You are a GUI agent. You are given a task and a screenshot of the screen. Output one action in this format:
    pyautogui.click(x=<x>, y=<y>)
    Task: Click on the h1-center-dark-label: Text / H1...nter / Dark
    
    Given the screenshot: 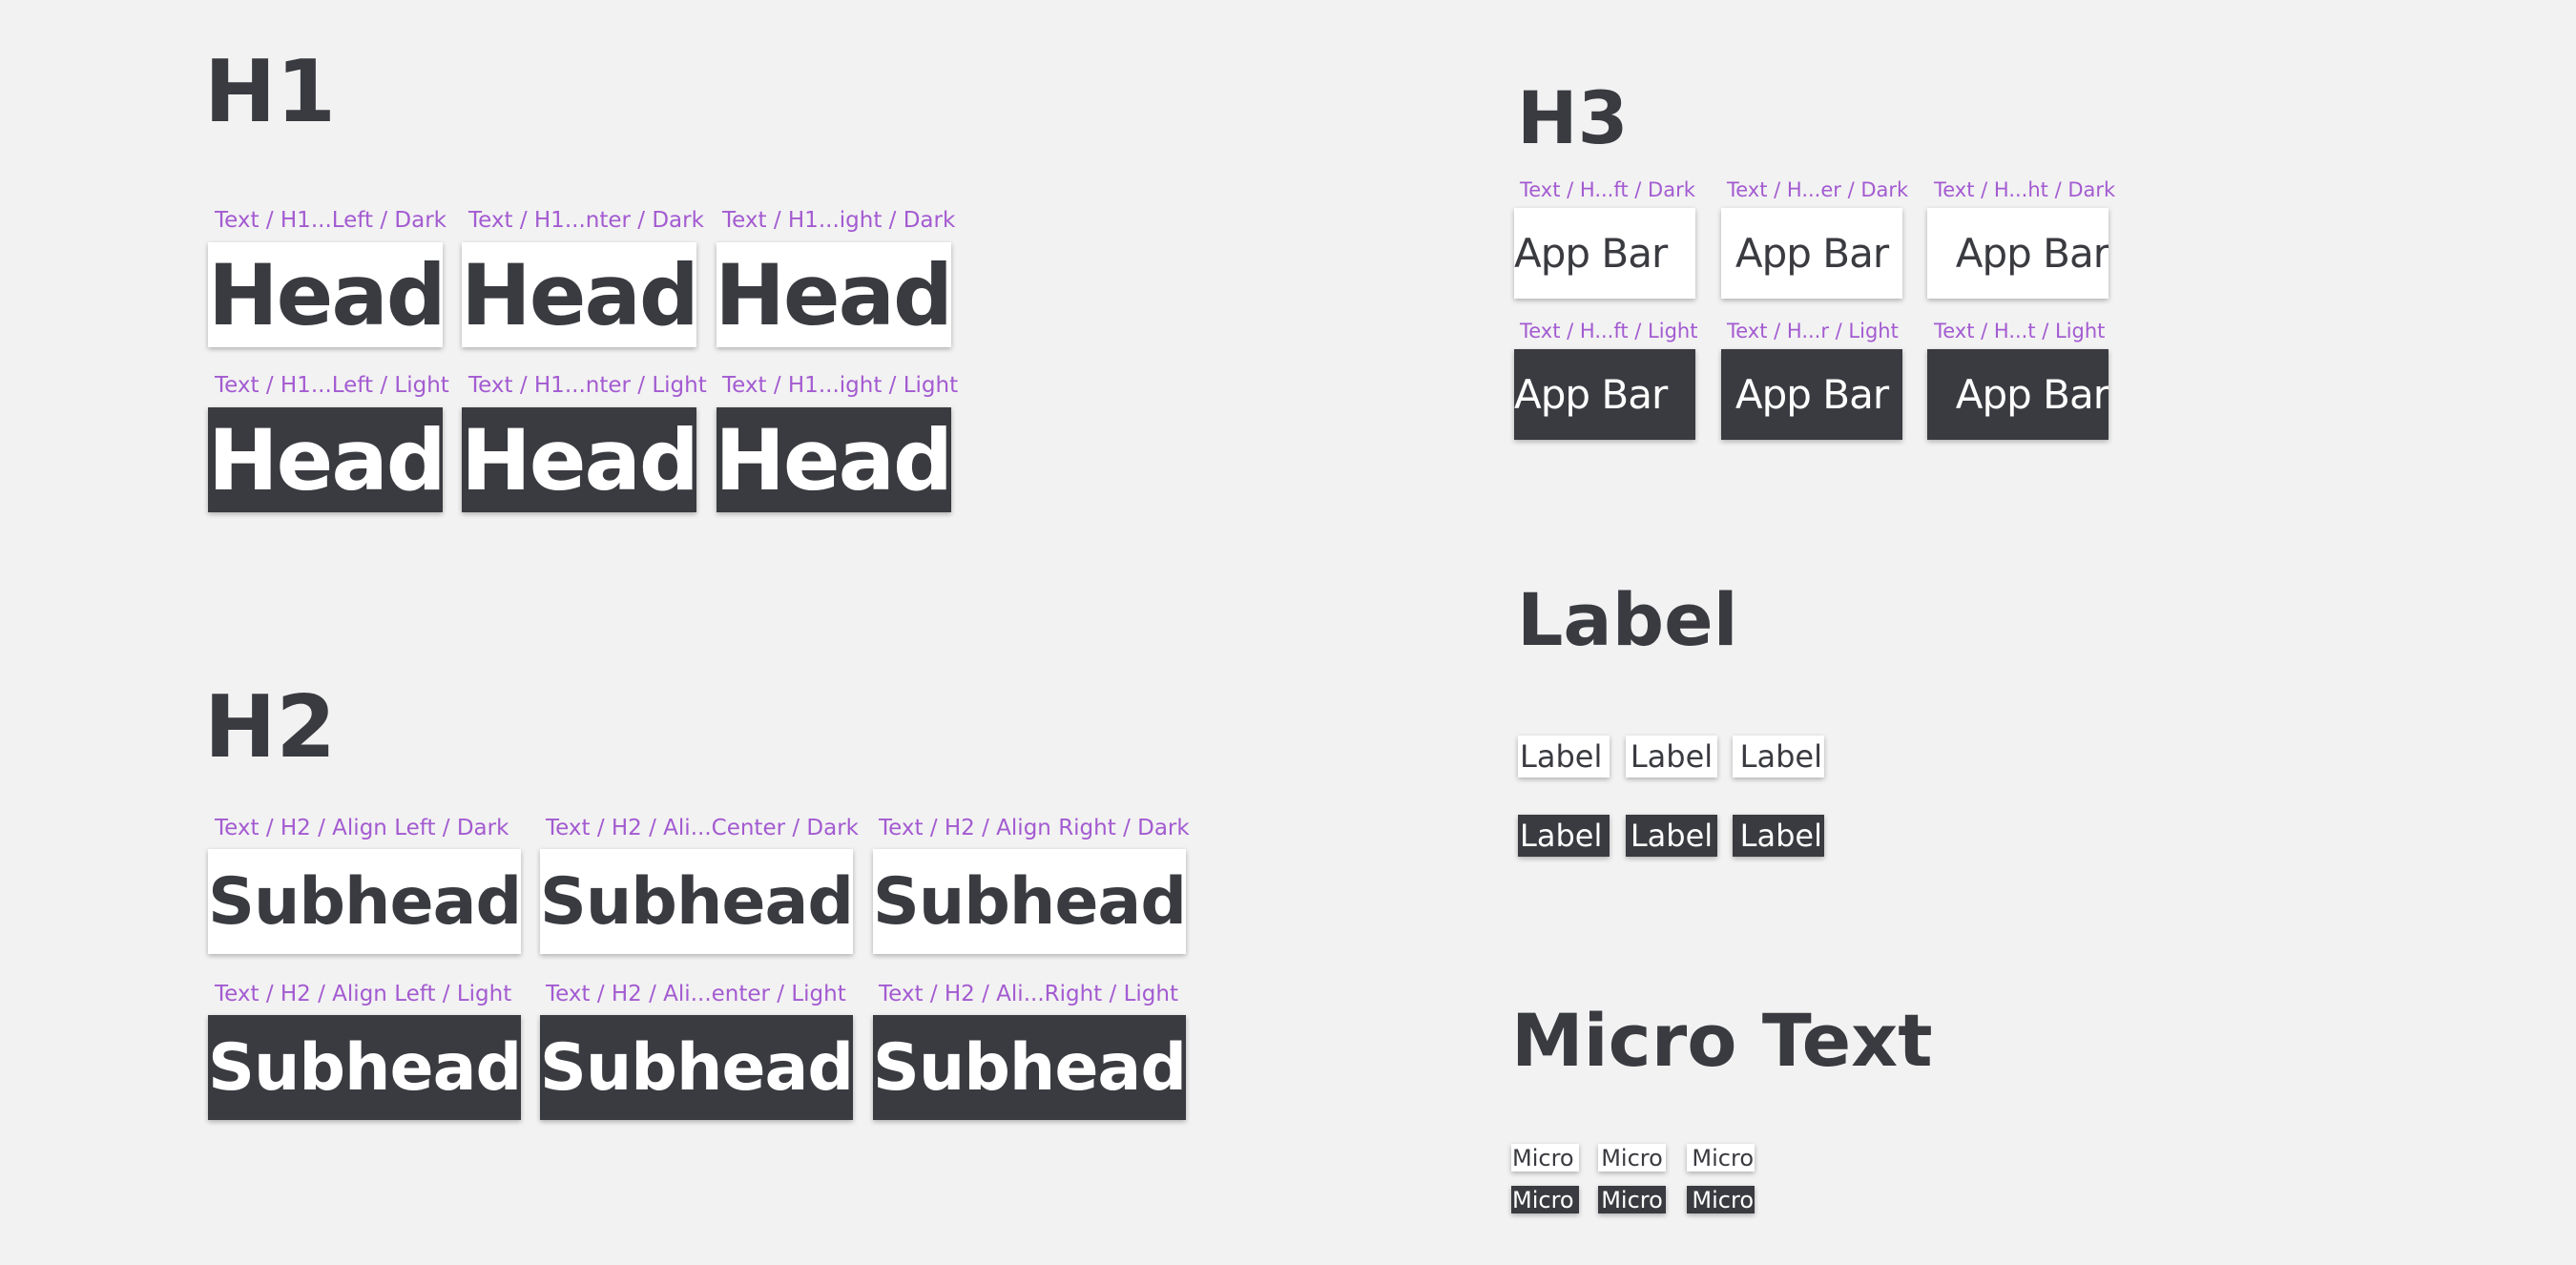 What is the action you would take?
    pyautogui.click(x=586, y=220)
    